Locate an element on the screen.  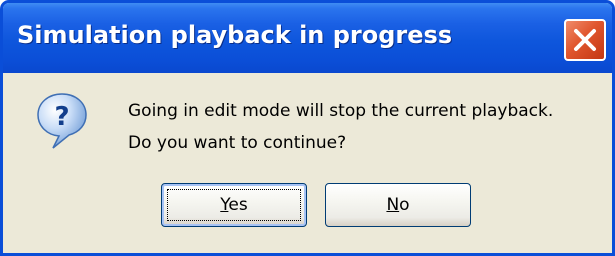
close-icon is located at coordinates (585, 40).